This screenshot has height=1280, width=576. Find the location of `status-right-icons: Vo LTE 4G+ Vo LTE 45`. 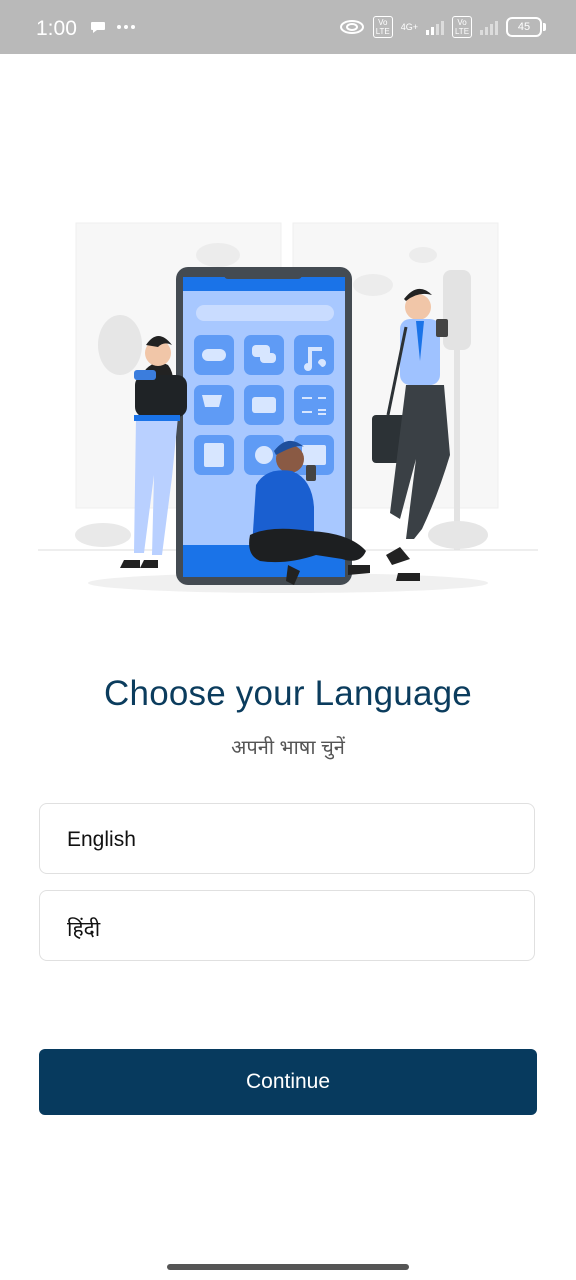

status-right-icons: Vo LTE 4G+ Vo LTE 45 is located at coordinates (442, 27).